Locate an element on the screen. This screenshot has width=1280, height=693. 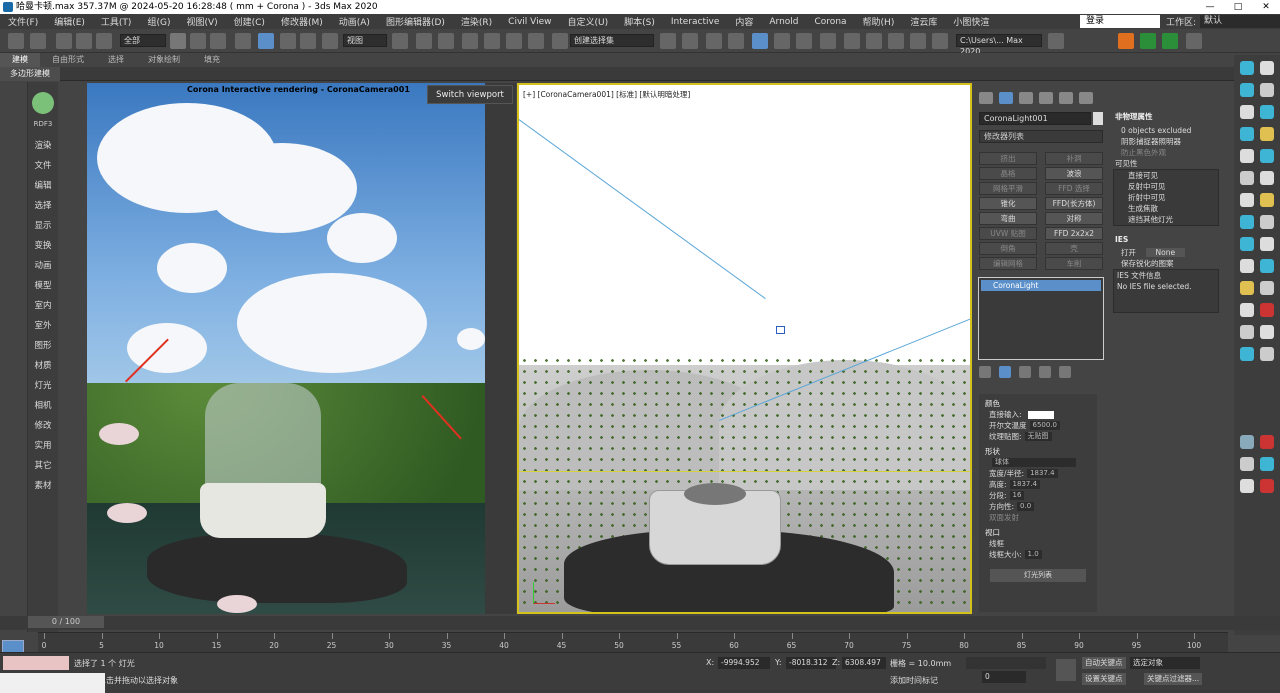
corona-light-gizmo is located at coordinates (780, 330).